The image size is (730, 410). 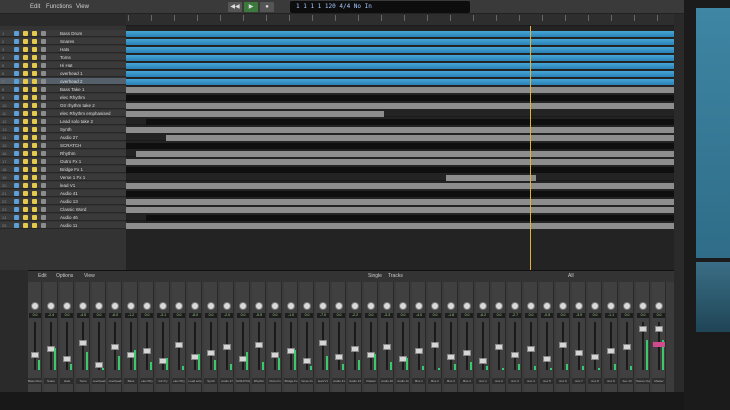 What do you see at coordinates (63, 185) in the screenshot?
I see `track-header: 20 lead V1` at bounding box center [63, 185].